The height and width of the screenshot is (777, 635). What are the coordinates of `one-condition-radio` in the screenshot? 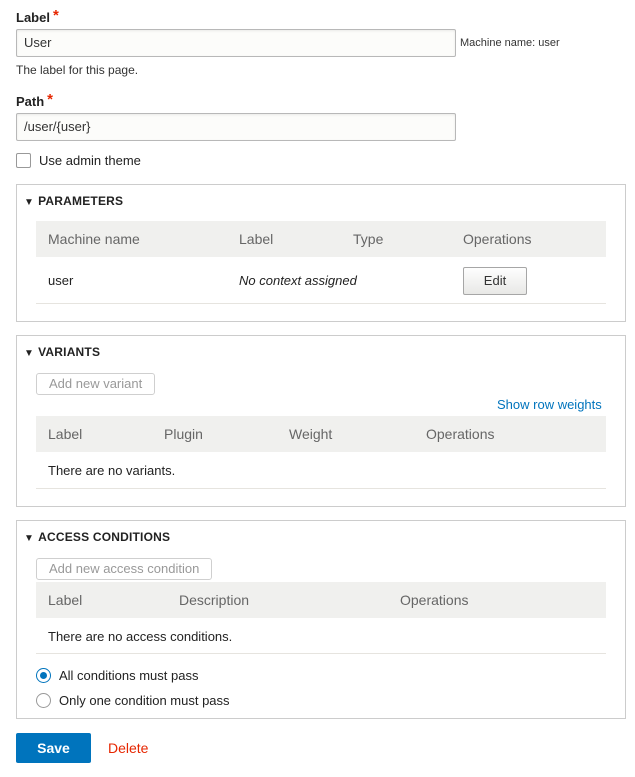 It's located at (43, 700).